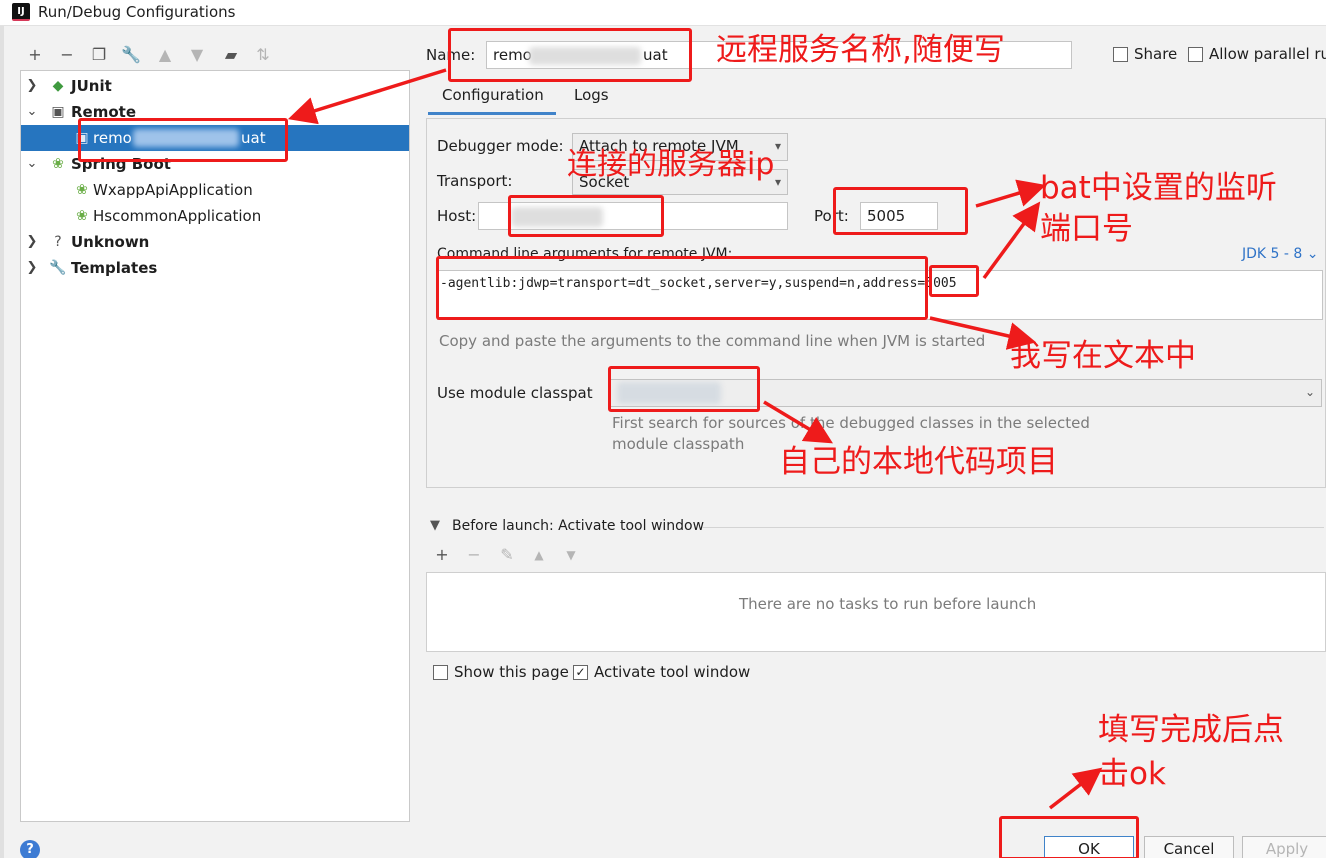 This screenshot has height=858, width=1326. I want to click on host-label: Host:, so click(457, 216).